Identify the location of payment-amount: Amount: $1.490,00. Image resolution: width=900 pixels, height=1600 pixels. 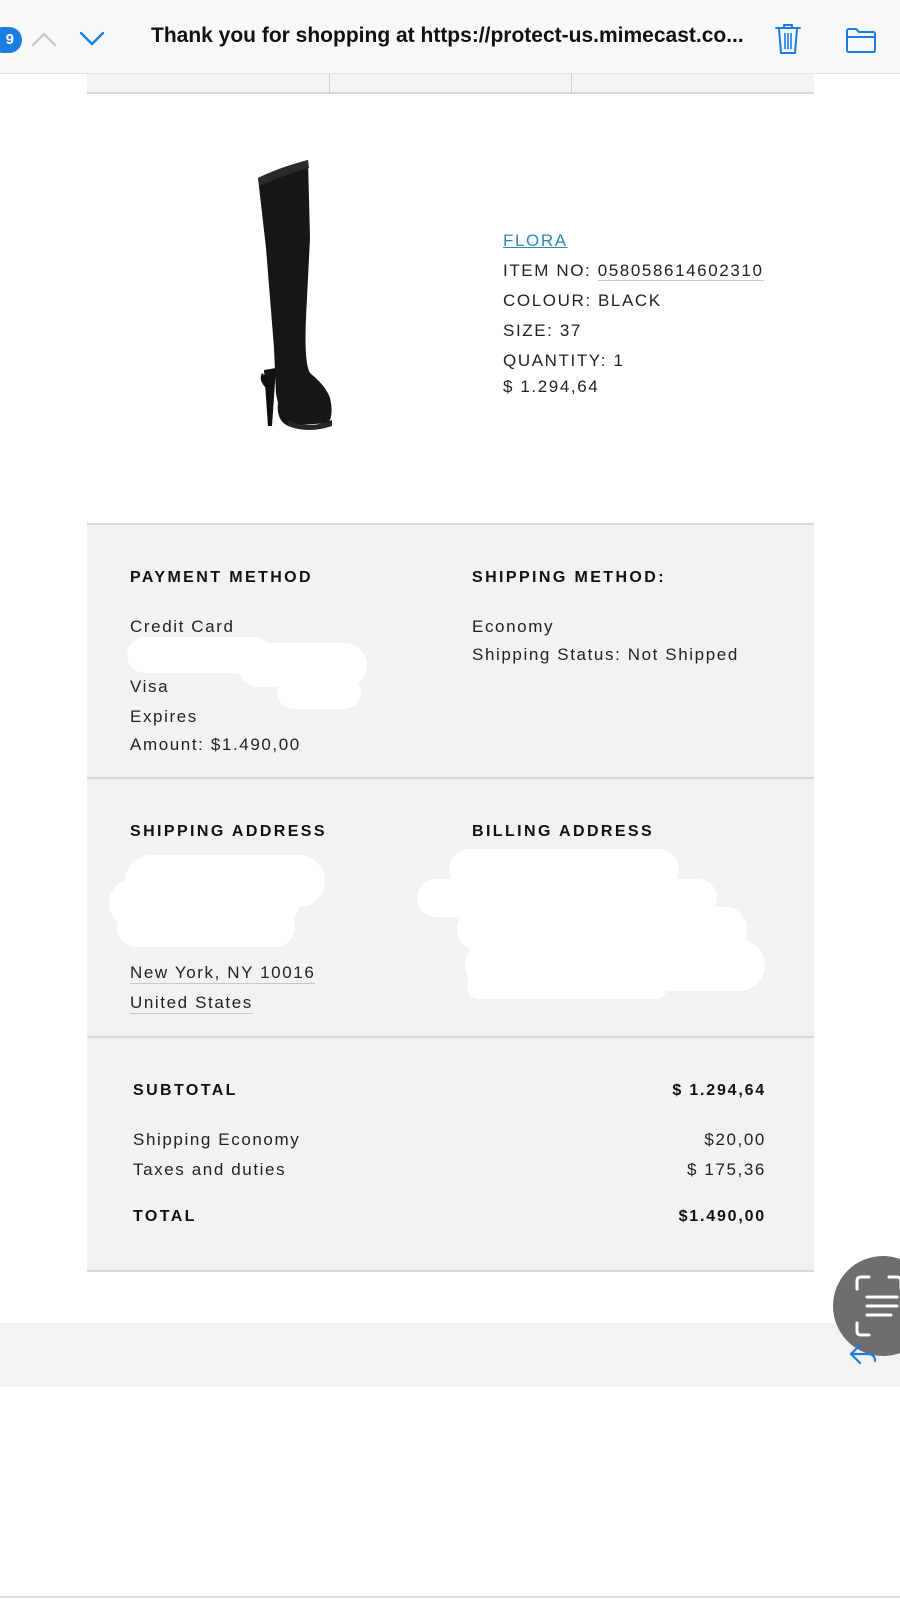
(215, 744).